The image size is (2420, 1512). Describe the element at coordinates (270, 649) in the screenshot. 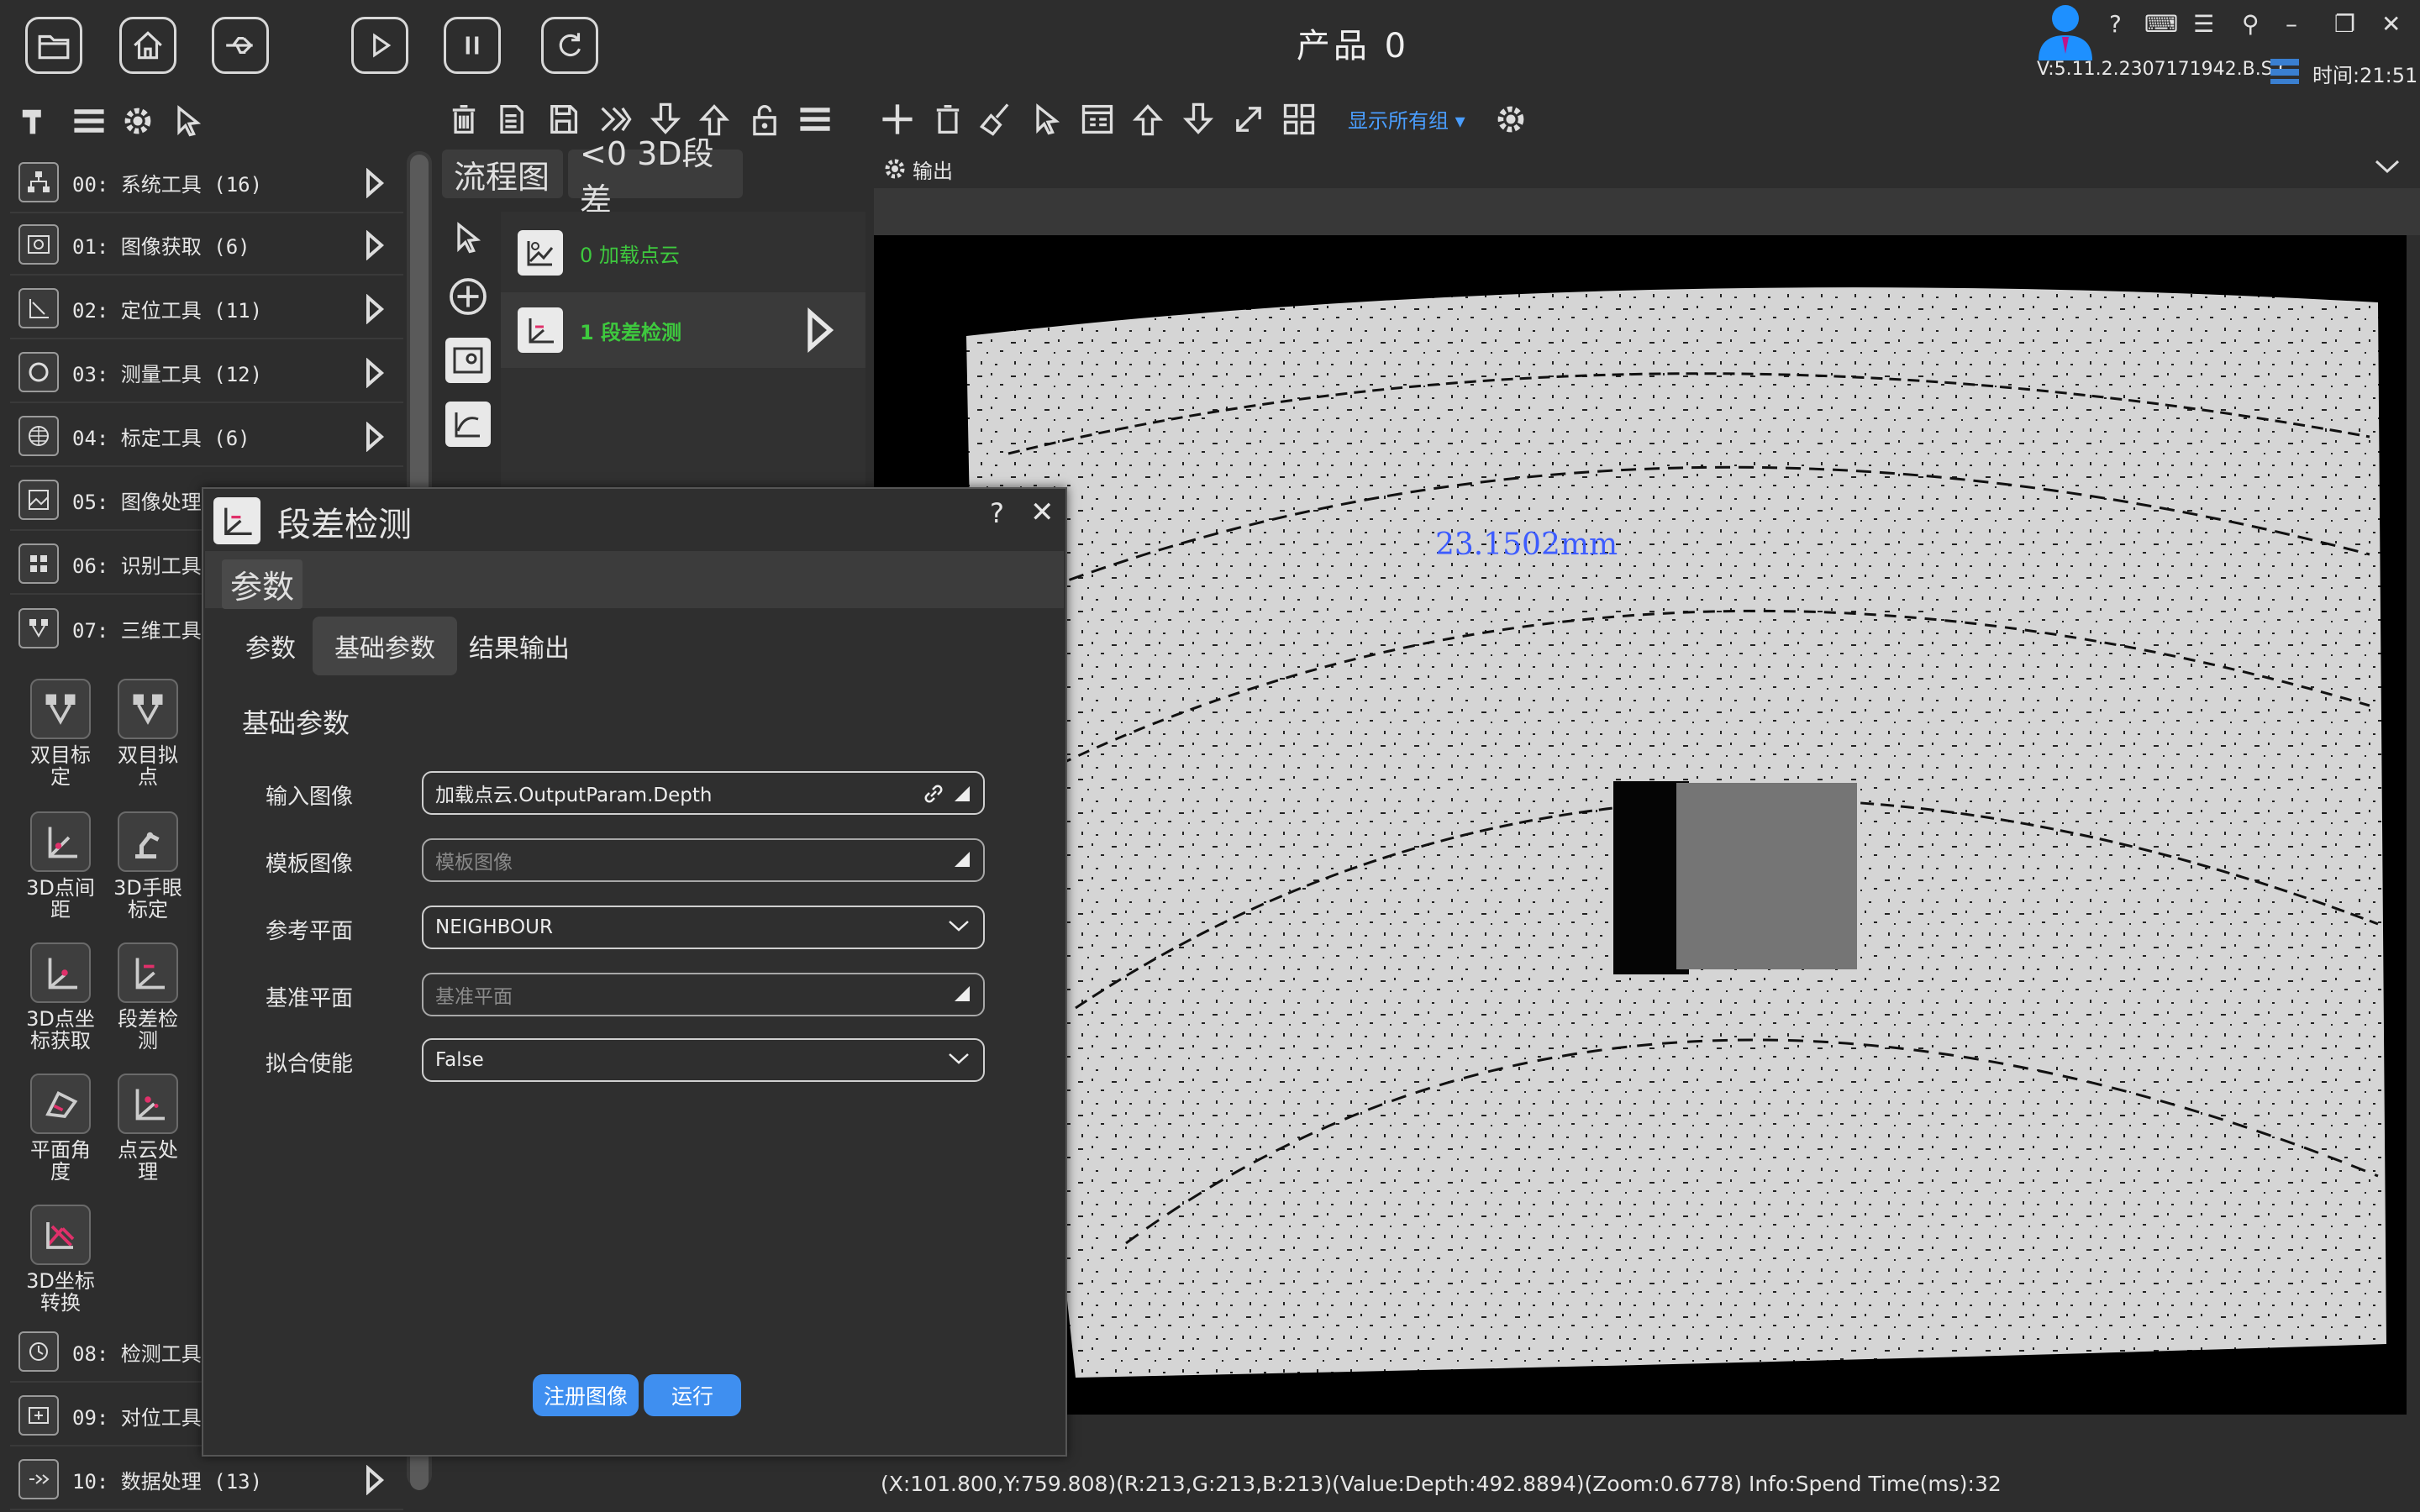

I see `tab-params-label: 参数` at that location.